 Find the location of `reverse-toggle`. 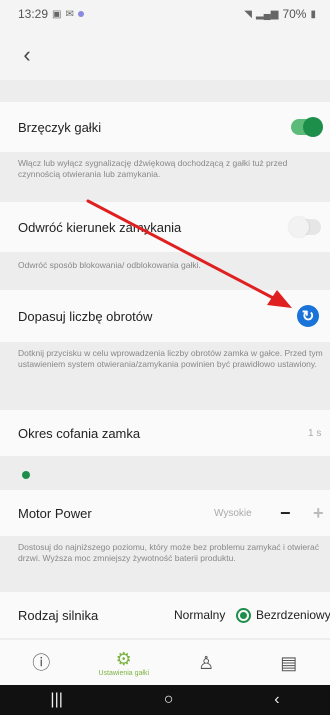

reverse-toggle is located at coordinates (305, 227).